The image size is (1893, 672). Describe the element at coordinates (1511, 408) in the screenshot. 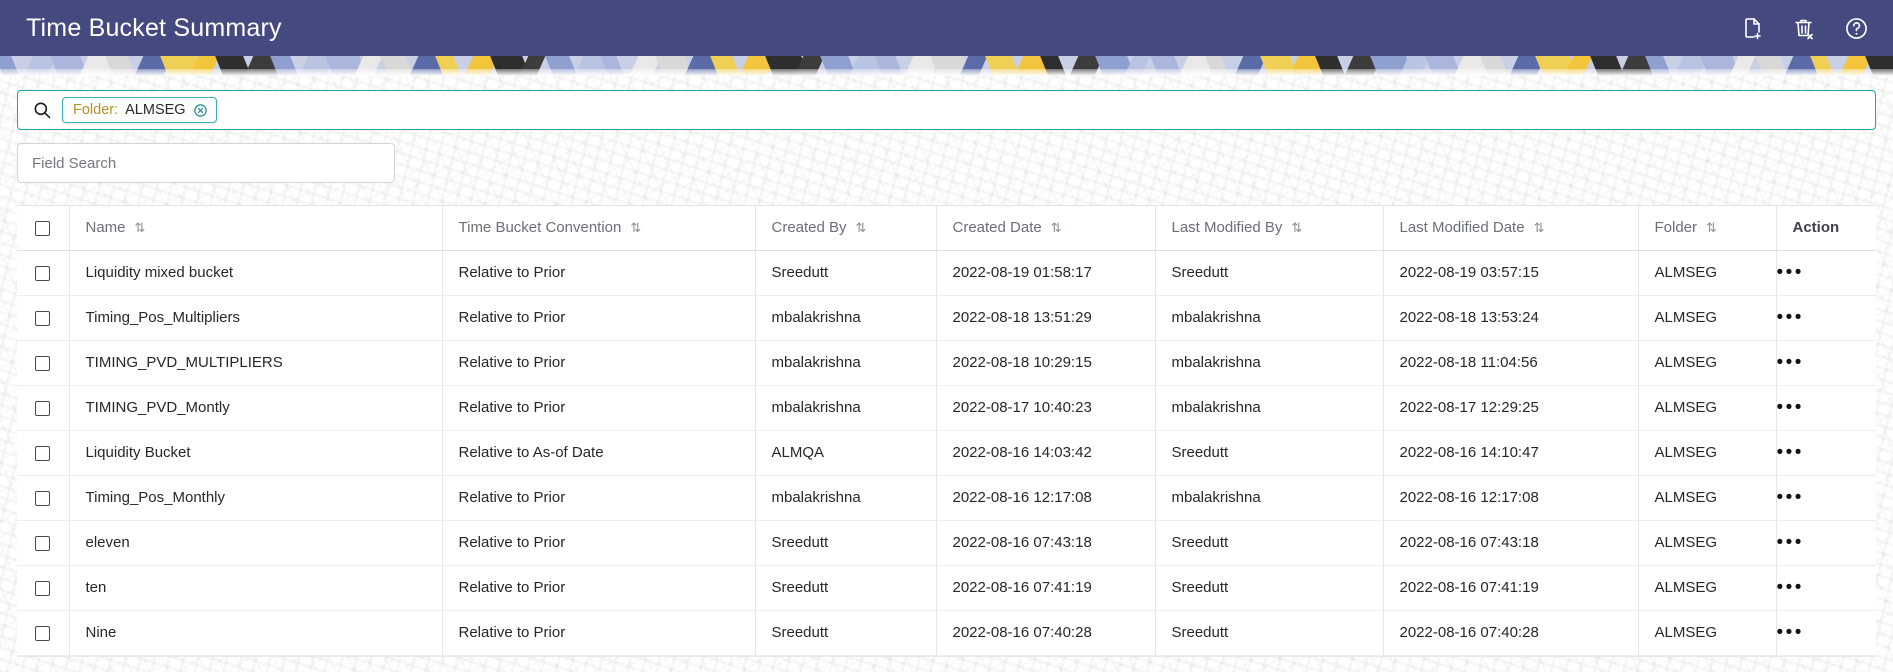

I see `cell-last-modified-date: 2022-08-17 12:29:25` at that location.